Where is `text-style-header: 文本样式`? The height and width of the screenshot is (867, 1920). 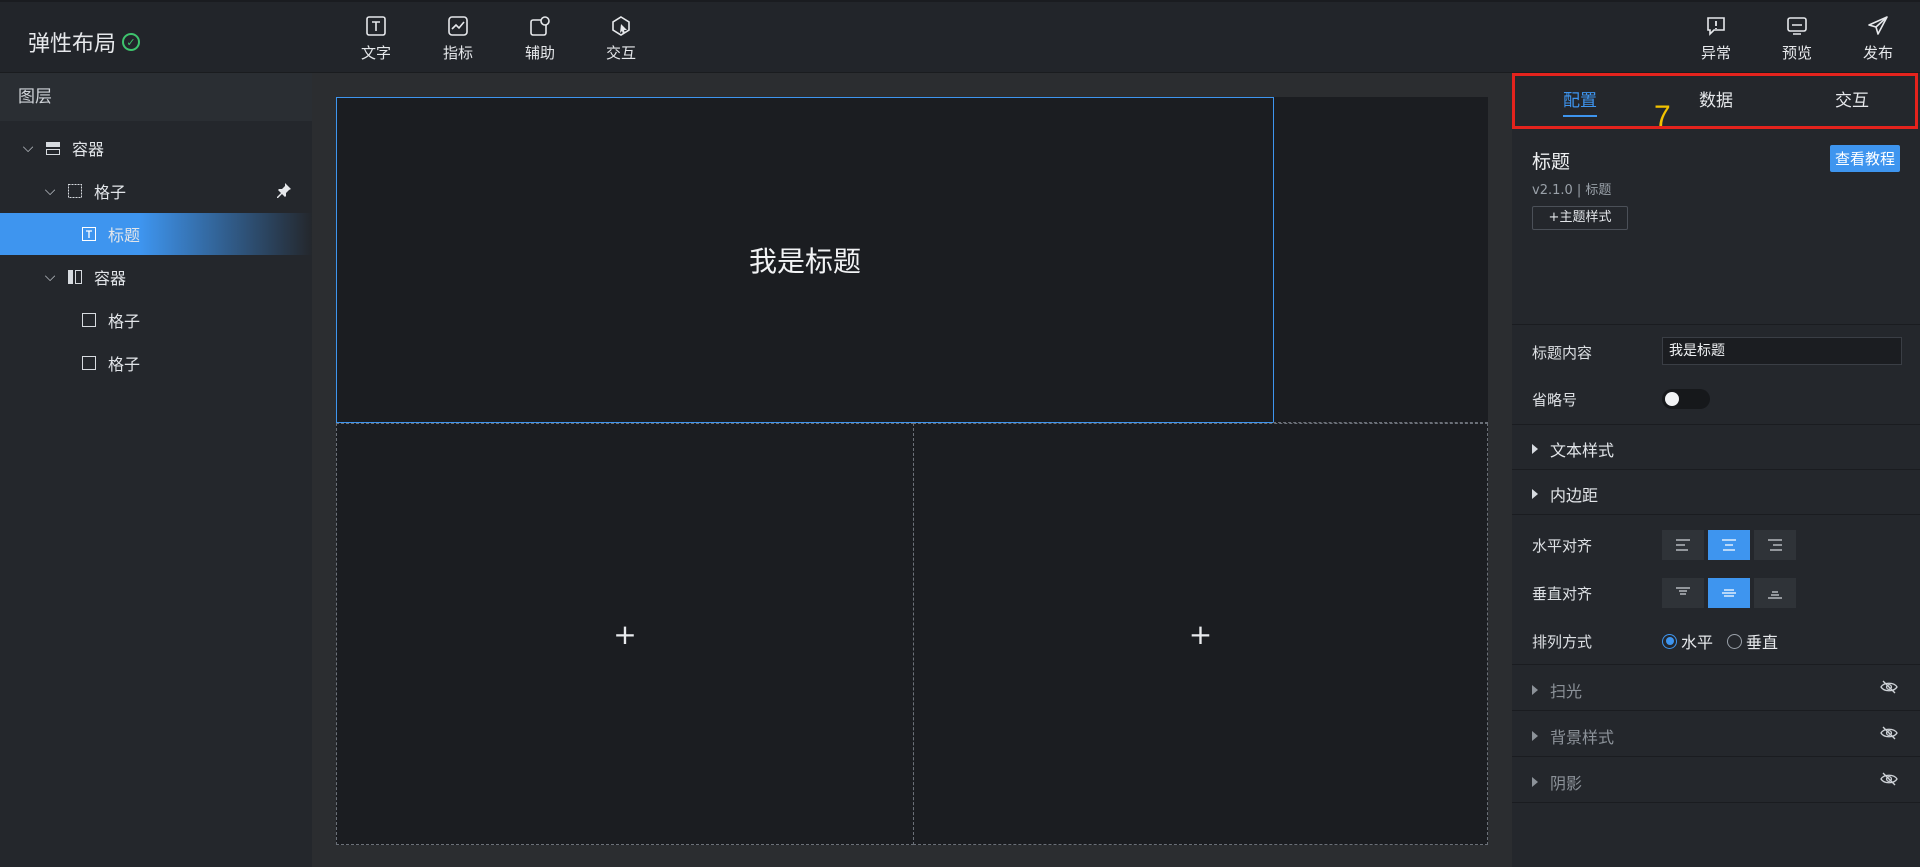 text-style-header: 文本样式 is located at coordinates (1573, 449).